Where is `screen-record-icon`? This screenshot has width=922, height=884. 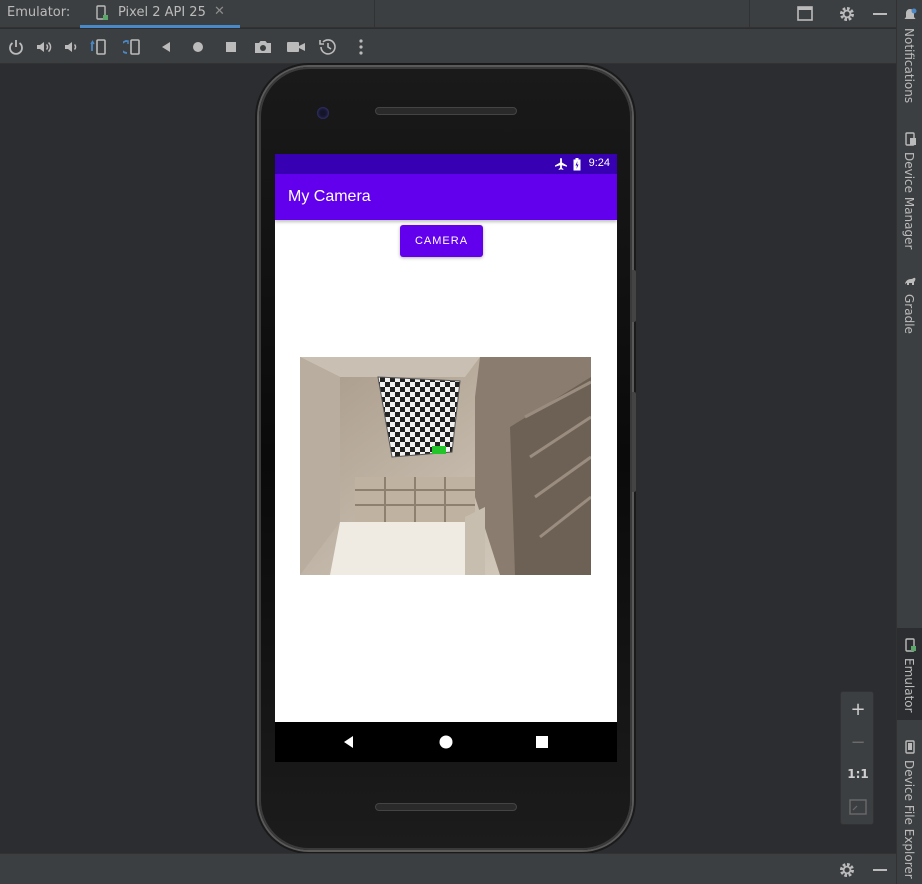
screen-record-icon is located at coordinates (296, 47).